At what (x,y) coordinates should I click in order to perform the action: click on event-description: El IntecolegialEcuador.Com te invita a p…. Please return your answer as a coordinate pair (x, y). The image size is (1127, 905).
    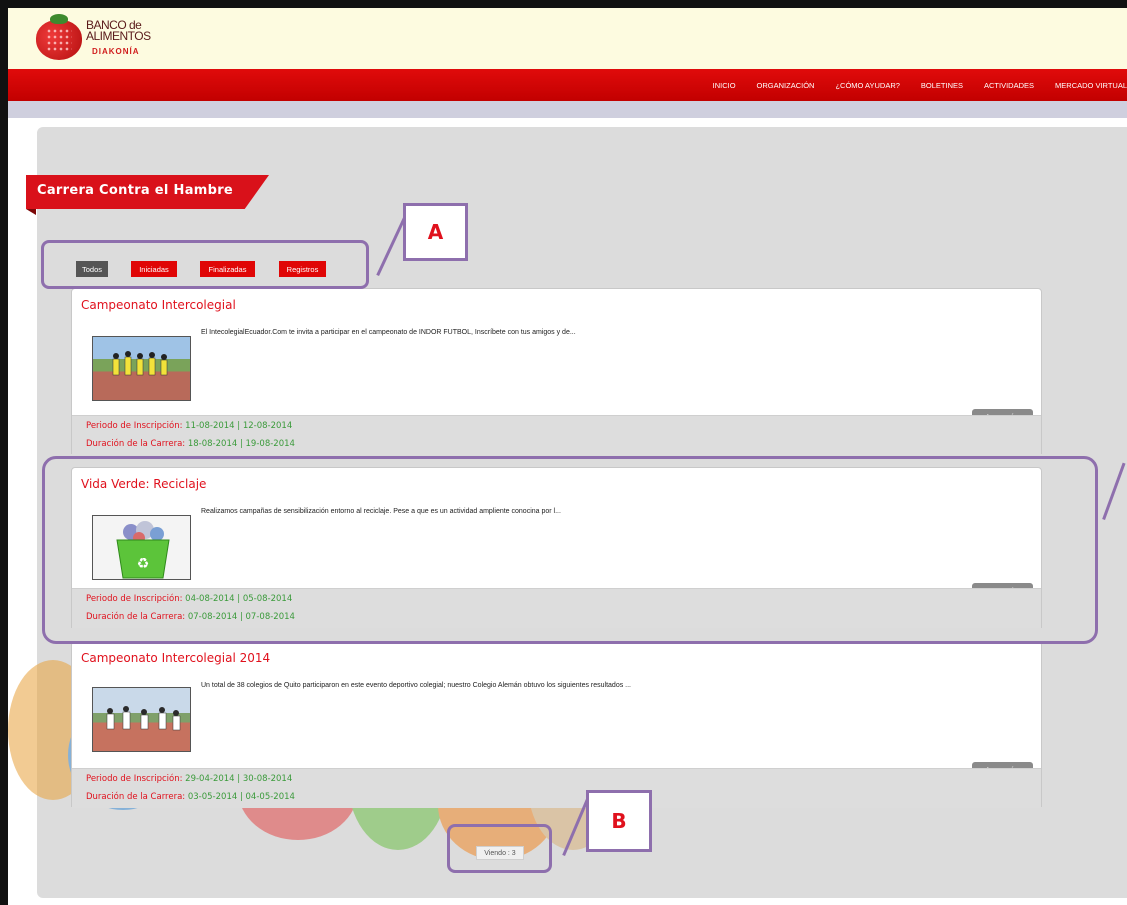
    Looking at the image, I should click on (388, 332).